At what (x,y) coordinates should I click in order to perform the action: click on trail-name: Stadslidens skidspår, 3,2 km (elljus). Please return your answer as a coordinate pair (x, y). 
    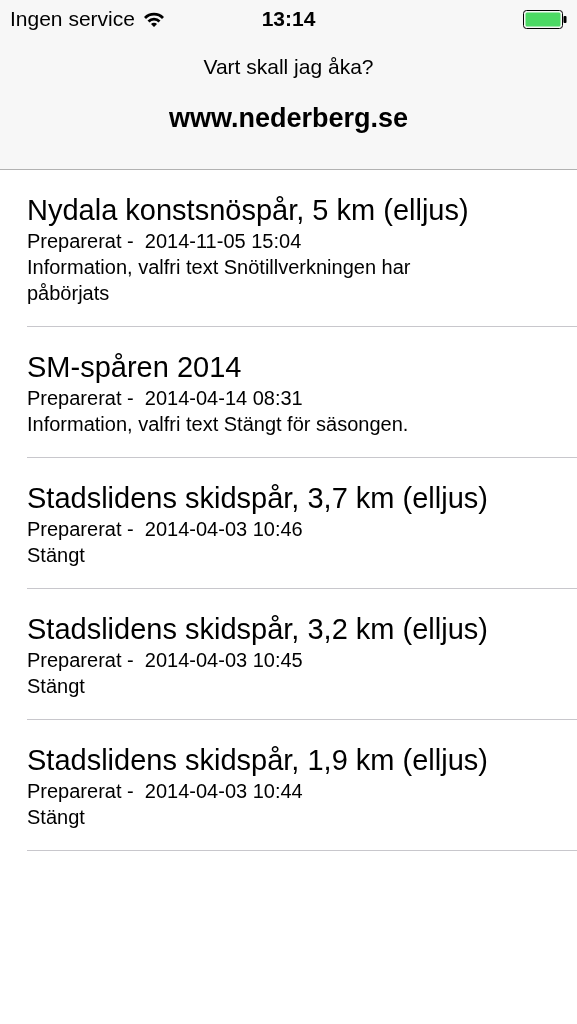
    Looking at the image, I should click on (257, 629).